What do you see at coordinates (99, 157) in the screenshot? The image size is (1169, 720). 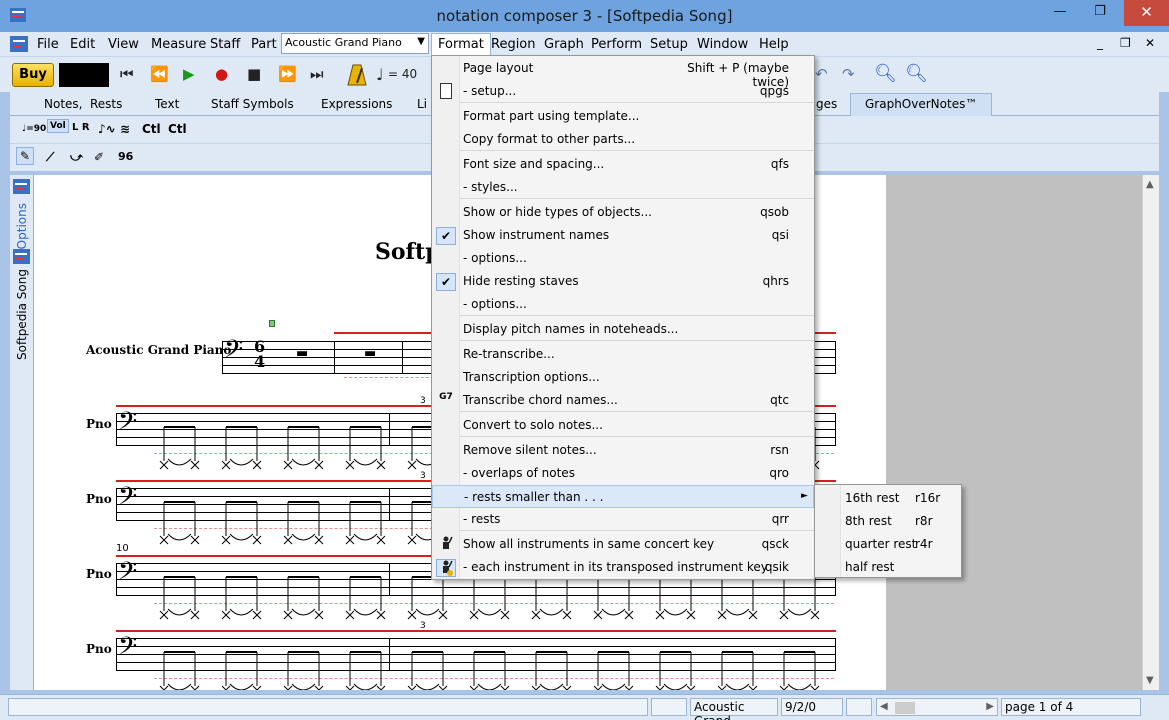 I see `marker-tool-icon: ✐` at bounding box center [99, 157].